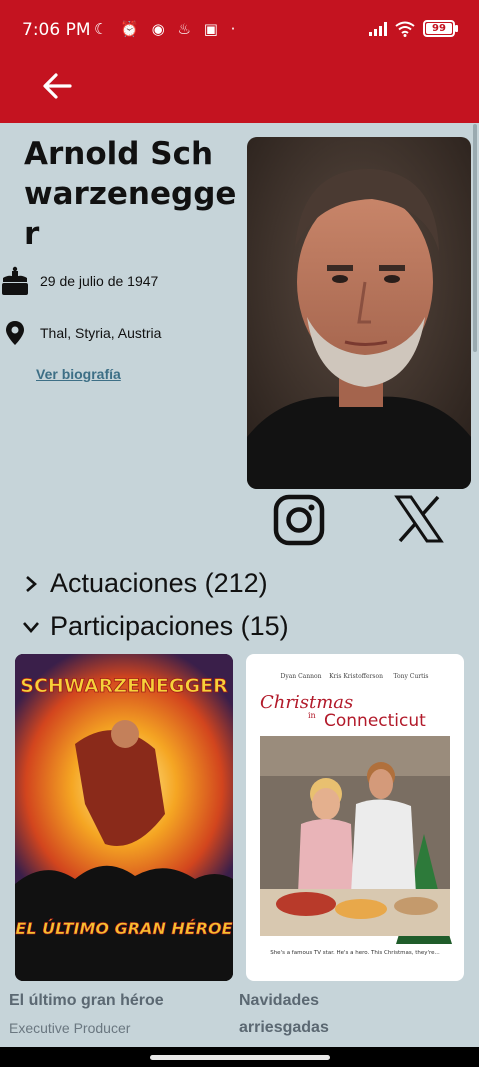 The height and width of the screenshot is (1067, 479). I want to click on movie-2-title: Navidades arriesgadas, so click(299, 1014).